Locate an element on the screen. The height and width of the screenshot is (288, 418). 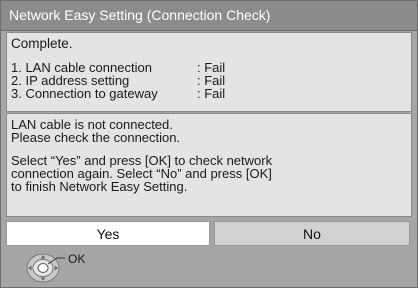
message-line: to finish Network Easy Setting. is located at coordinates (99, 186).